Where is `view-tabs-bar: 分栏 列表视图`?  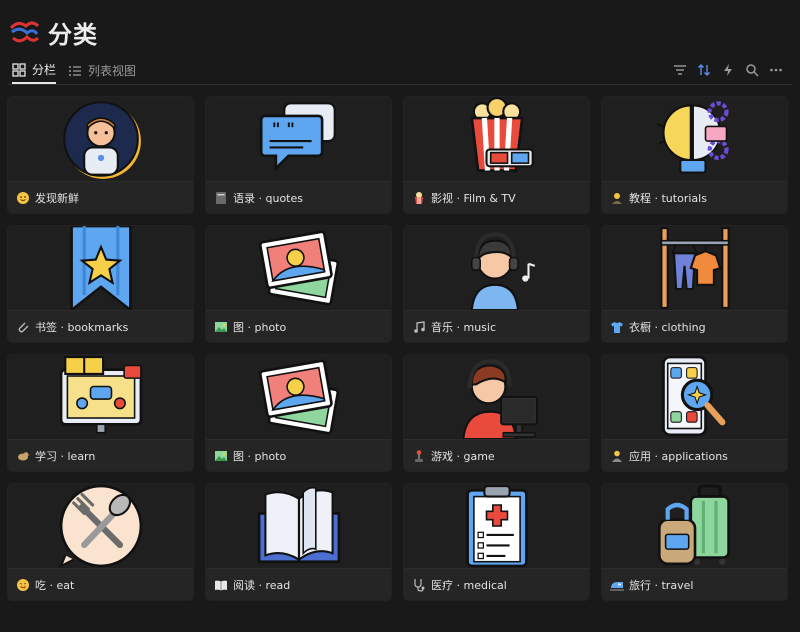 view-tabs-bar: 分栏 列表视图 is located at coordinates (400, 69).